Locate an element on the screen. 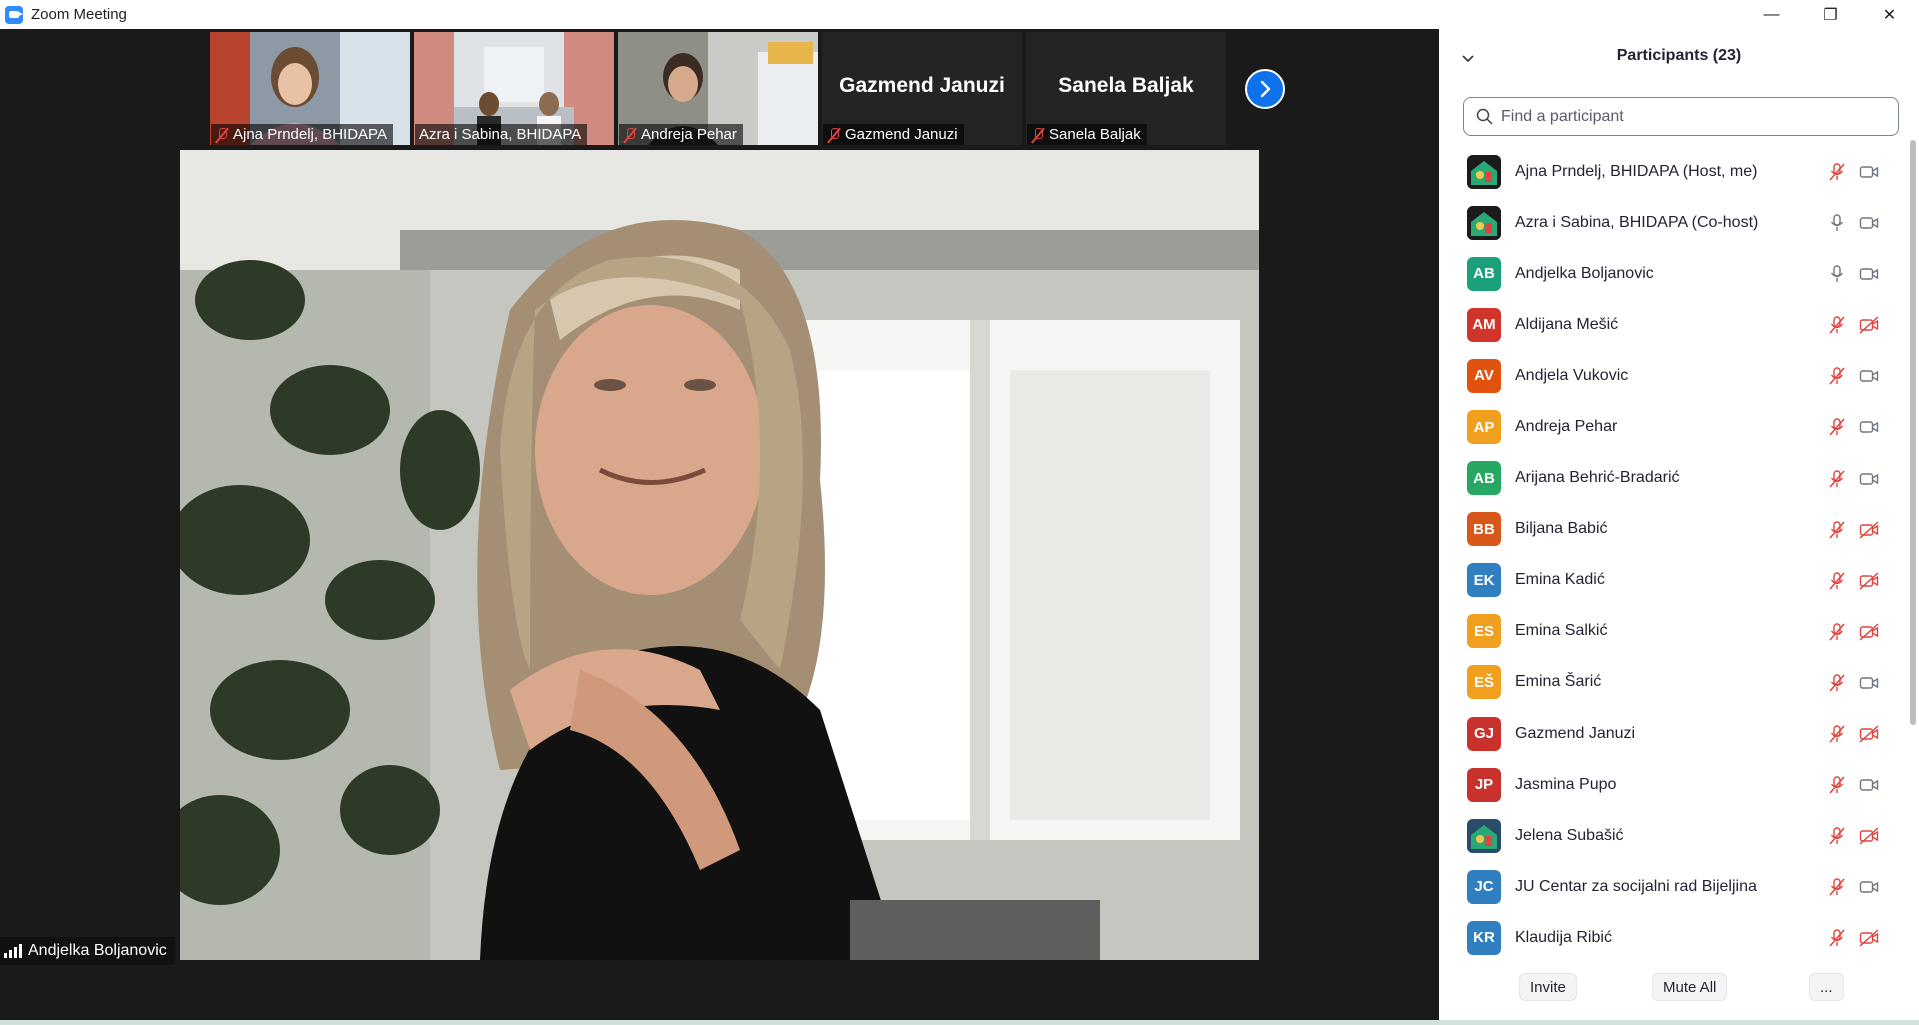 This screenshot has height=1025, width=1919. participant-row: AB Arijana Behrić-Bradarić is located at coordinates (1673, 478).